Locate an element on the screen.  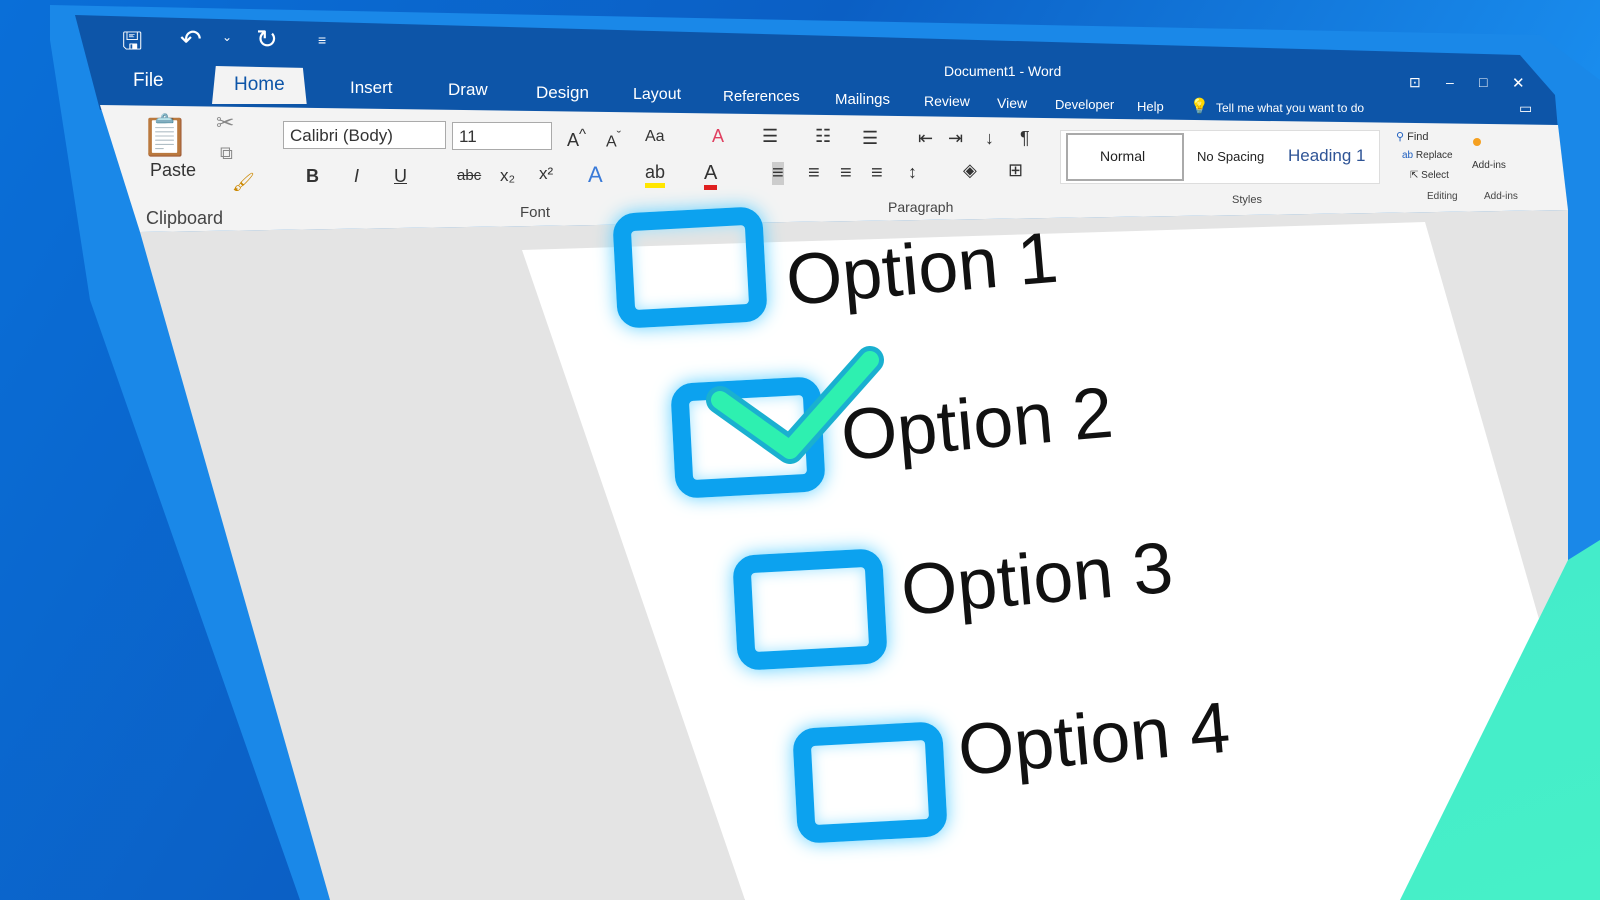
copy-icon: ⧉ is located at coordinates (226, 153).